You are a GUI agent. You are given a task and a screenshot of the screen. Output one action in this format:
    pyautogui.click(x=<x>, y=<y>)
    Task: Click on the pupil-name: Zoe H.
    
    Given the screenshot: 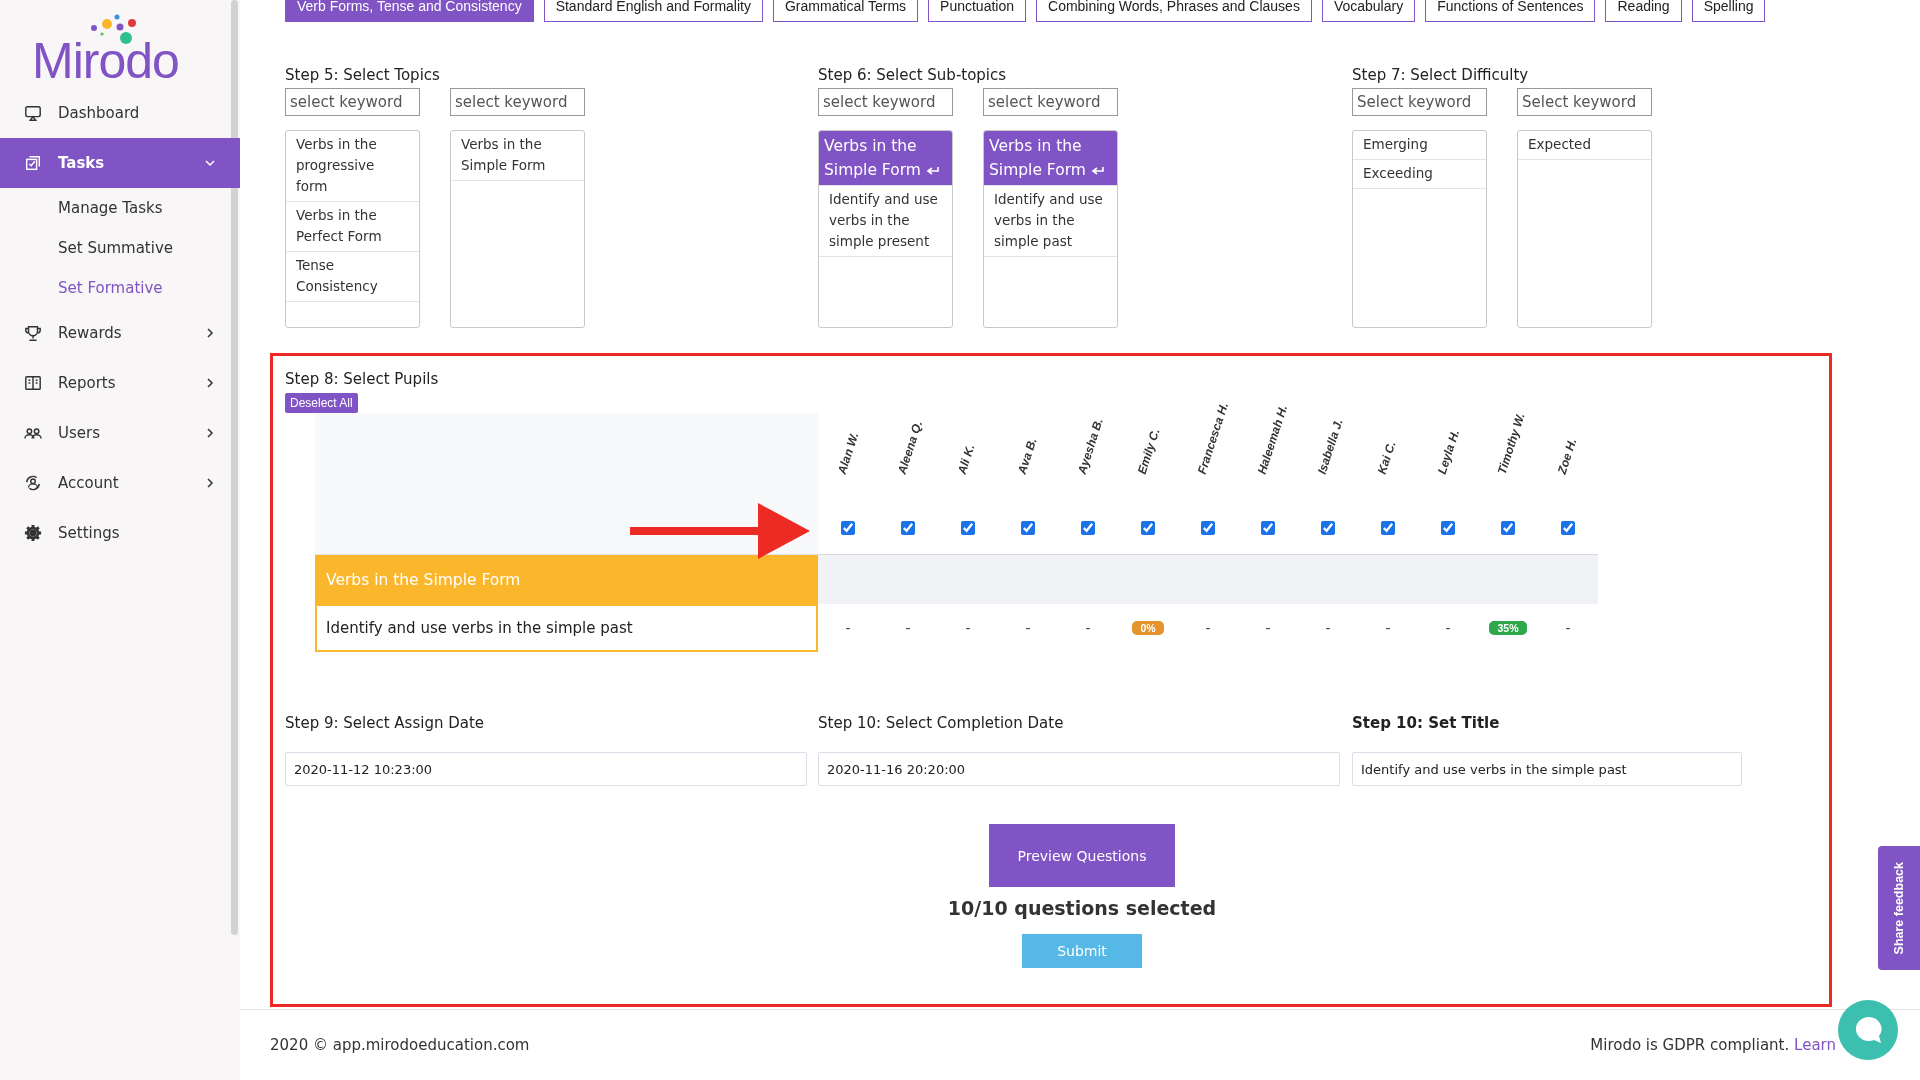 What is the action you would take?
    pyautogui.click(x=1567, y=456)
    